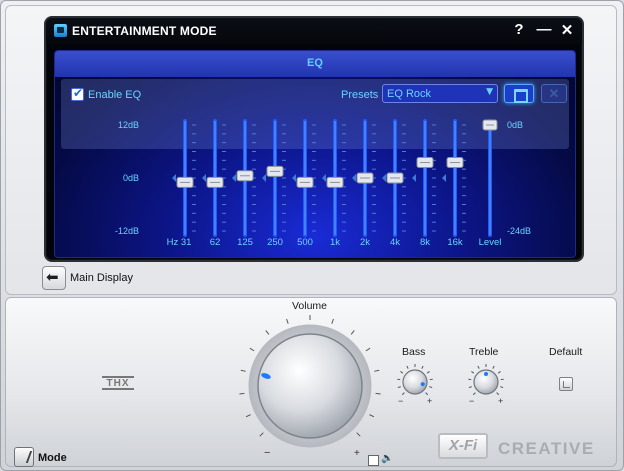 This screenshot has width=624, height=471. What do you see at coordinates (567, 30) in the screenshot?
I see `close-button: ✕` at bounding box center [567, 30].